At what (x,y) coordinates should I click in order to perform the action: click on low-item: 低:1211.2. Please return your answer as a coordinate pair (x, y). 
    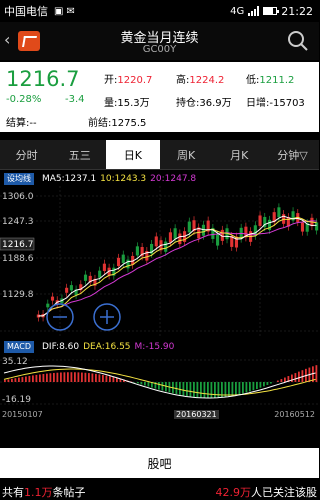
    Looking at the image, I should click on (270, 80).